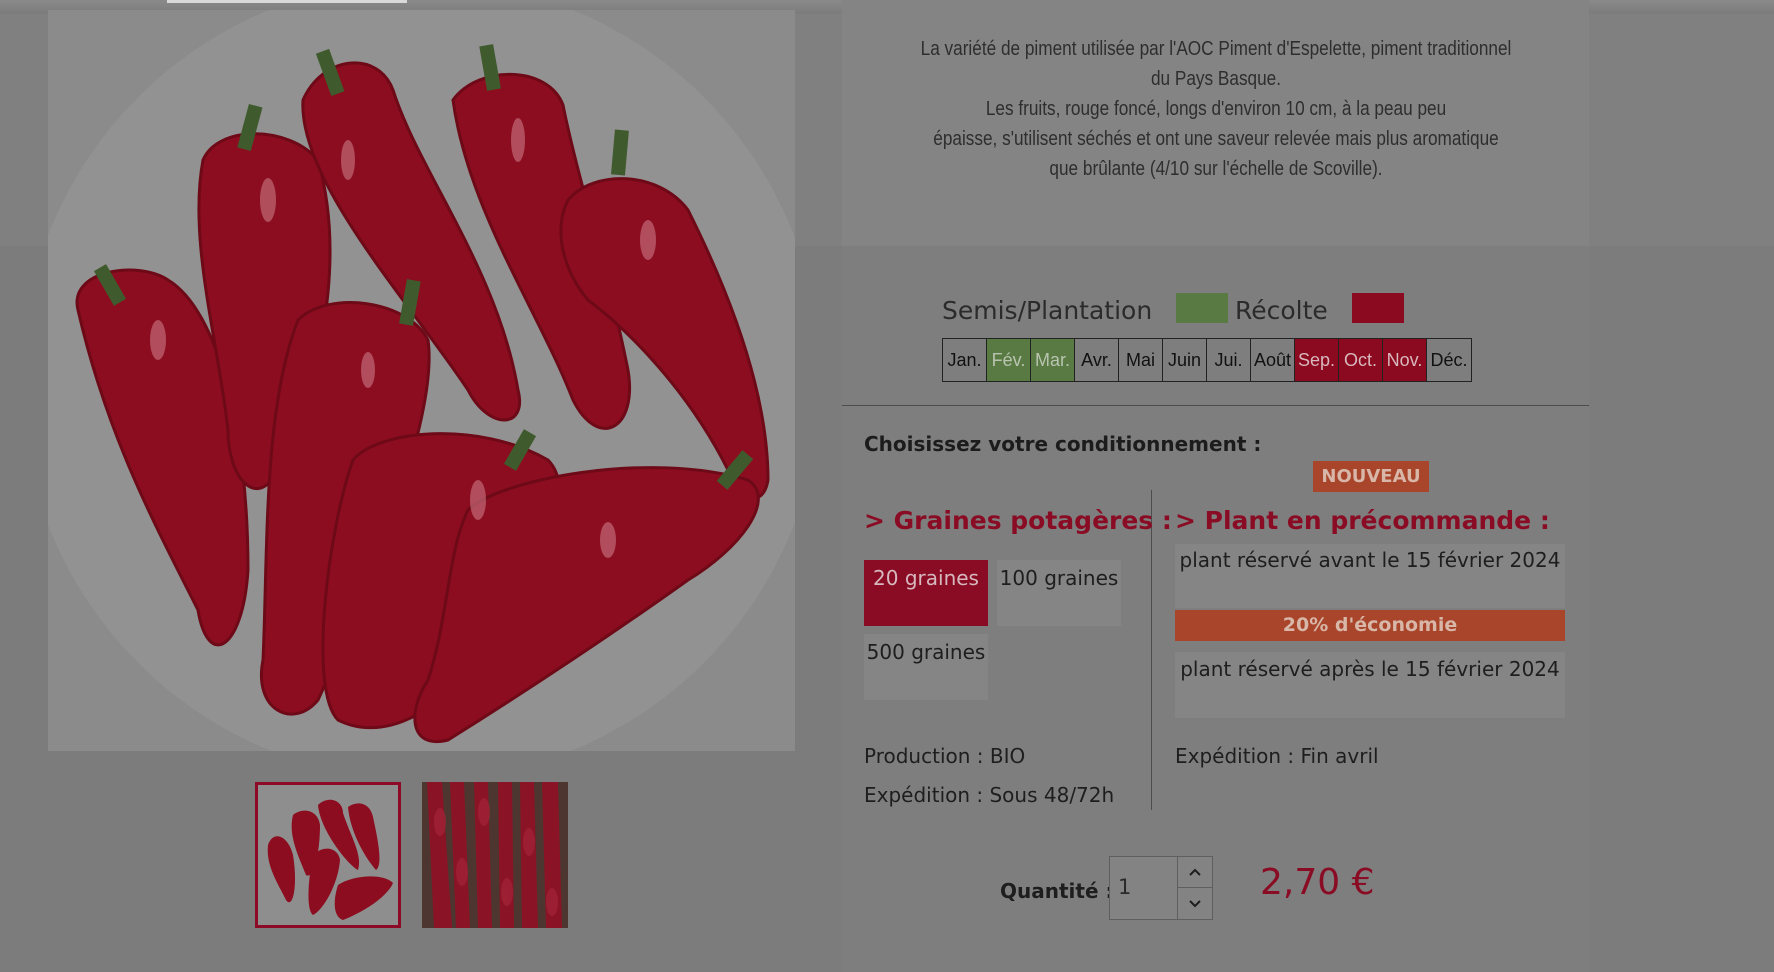 The image size is (1774, 972). I want to click on option-100-graines: 100 graines, so click(1059, 593).